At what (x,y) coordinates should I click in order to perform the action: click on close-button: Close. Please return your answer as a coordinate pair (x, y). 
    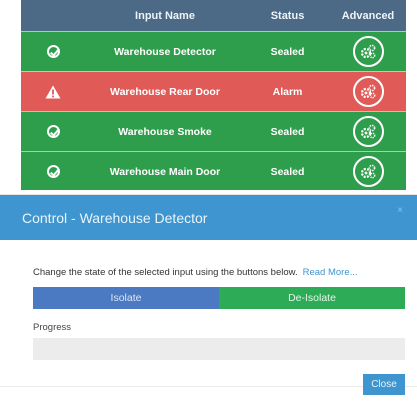
    Looking at the image, I should click on (384, 384).